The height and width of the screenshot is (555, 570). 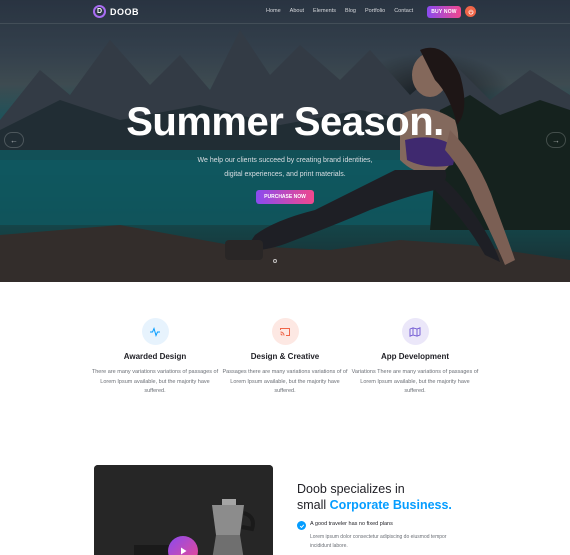 I want to click on about-title-line2: small Corporate Business., so click(x=374, y=505).